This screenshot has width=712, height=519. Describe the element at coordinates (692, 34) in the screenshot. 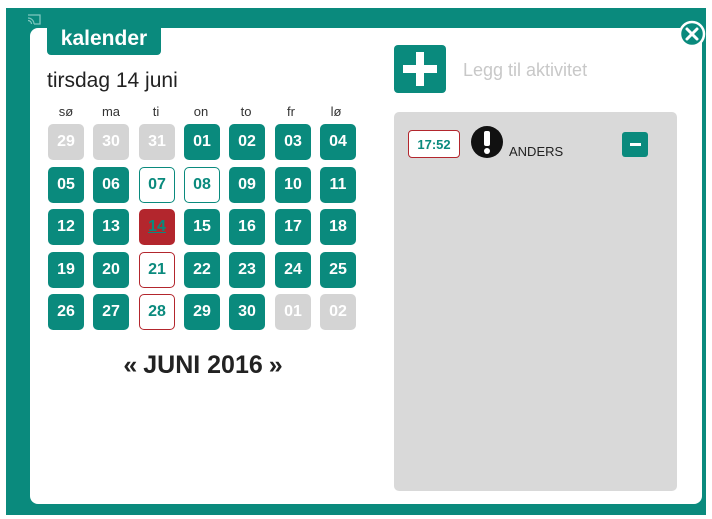

I see `close-icon` at that location.